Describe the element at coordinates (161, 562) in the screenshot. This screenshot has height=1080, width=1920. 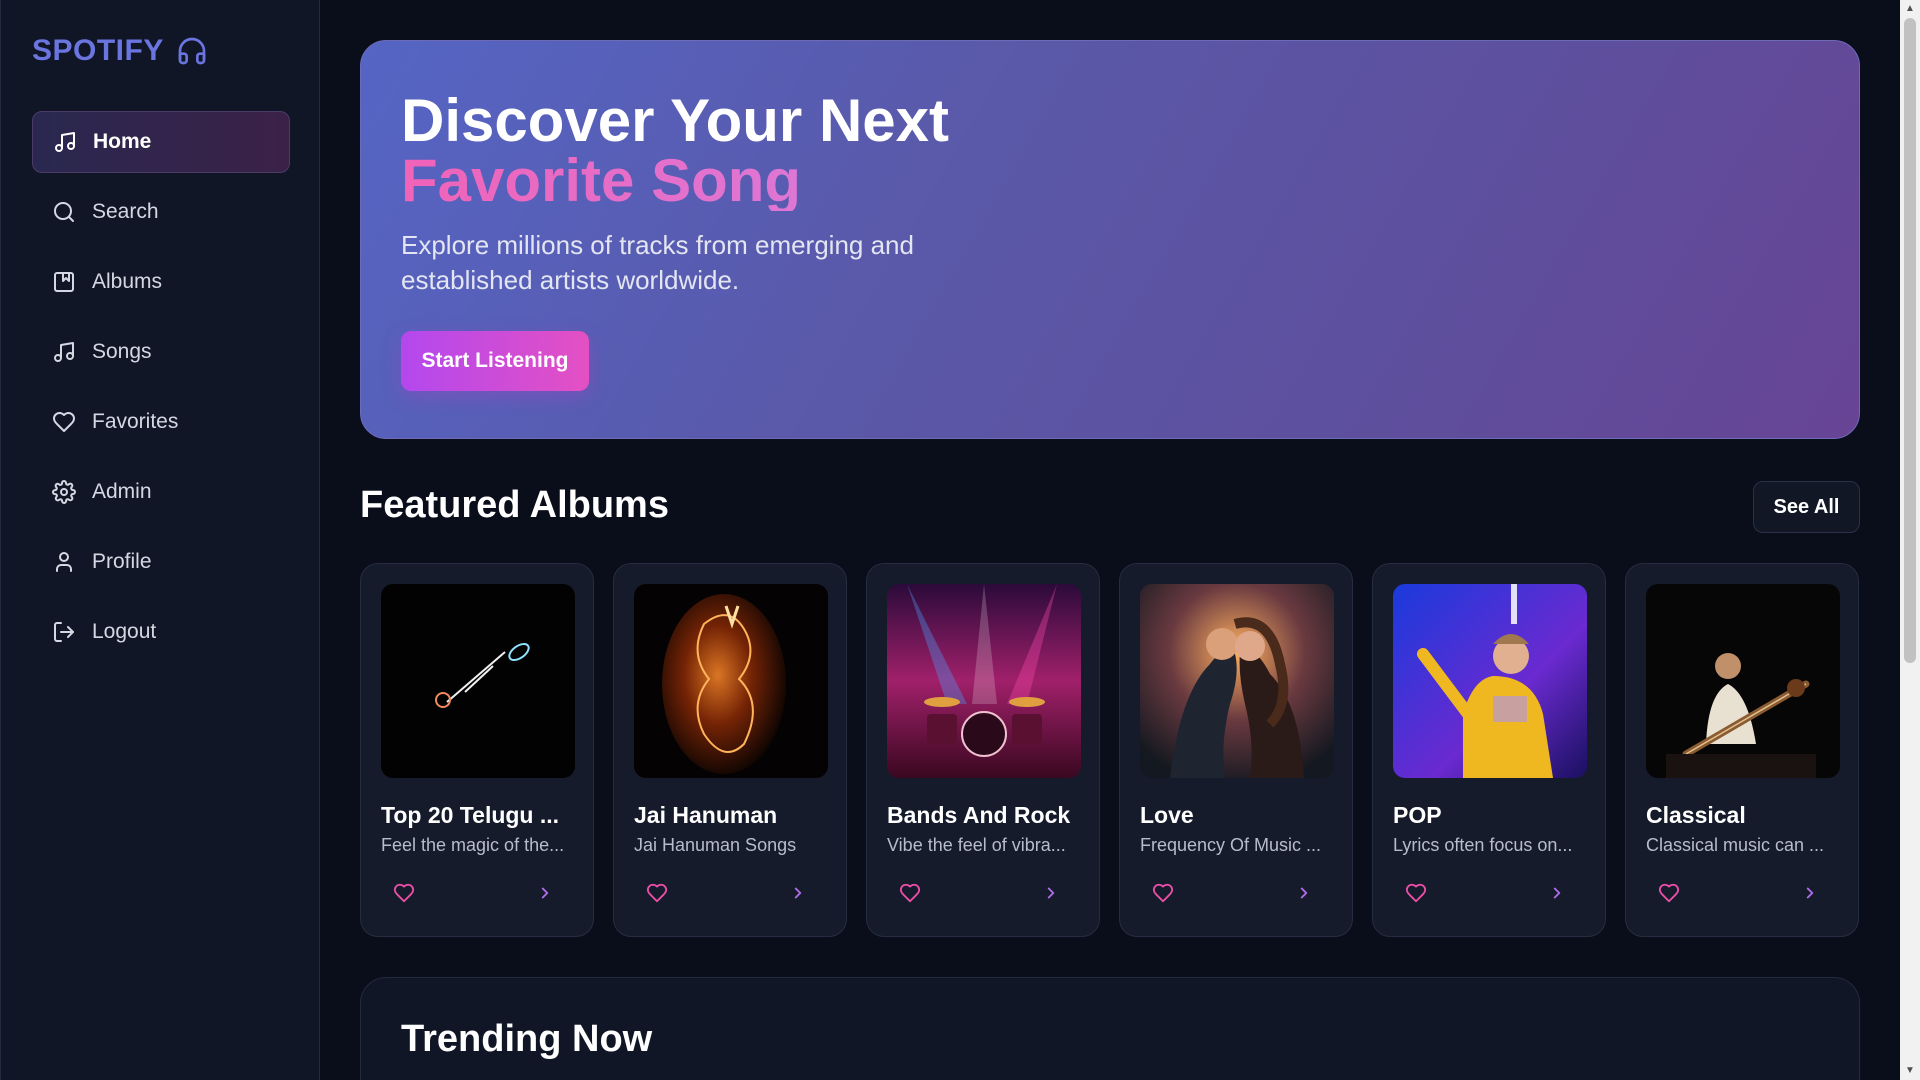
I see `sidebar-item-profile: Profile` at that location.